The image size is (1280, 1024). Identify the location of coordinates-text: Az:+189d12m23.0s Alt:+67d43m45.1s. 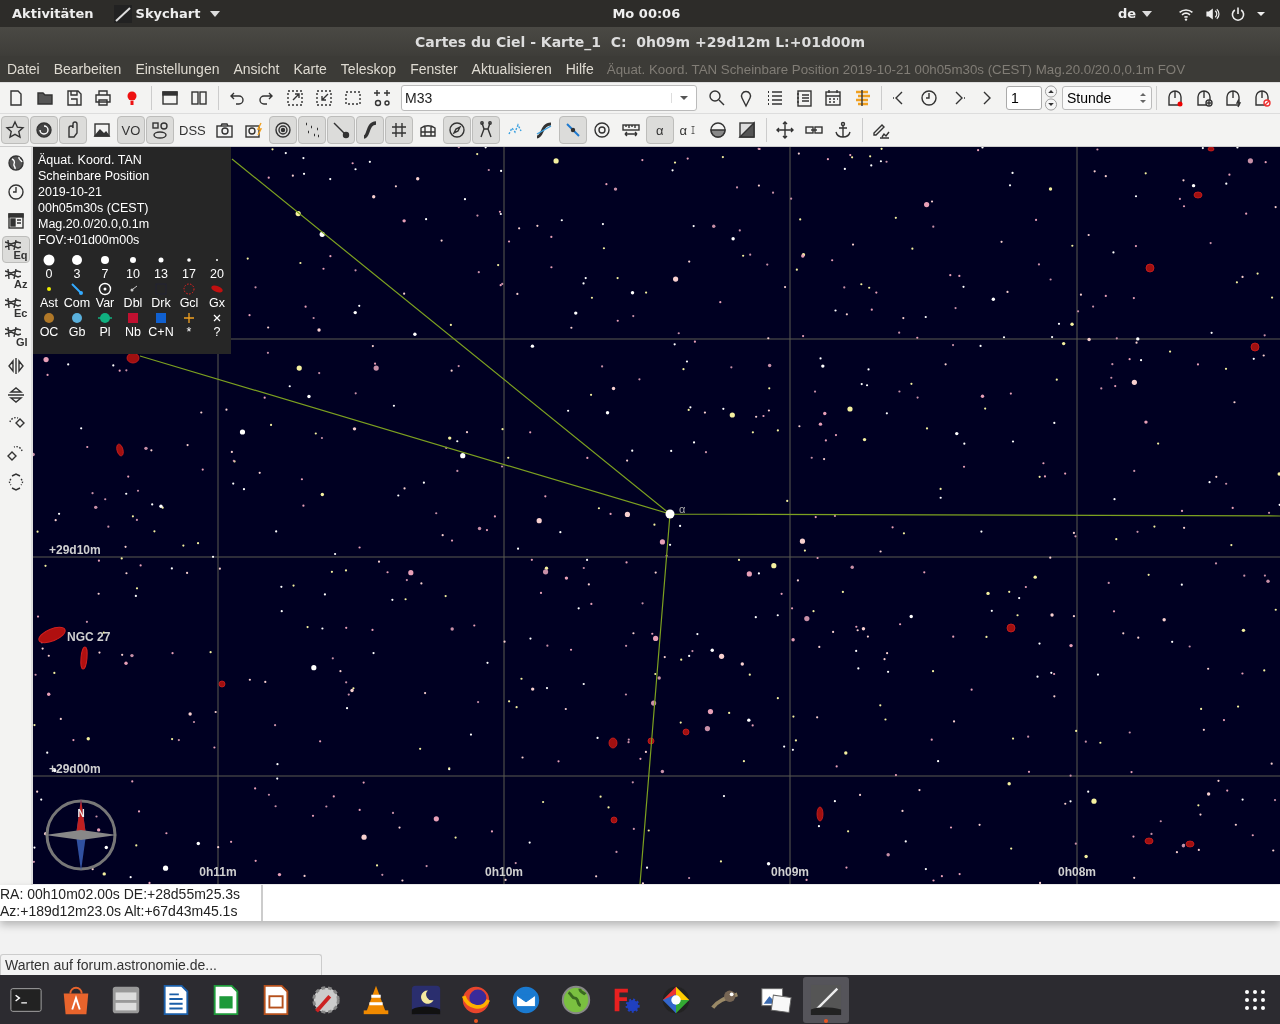
(119, 911).